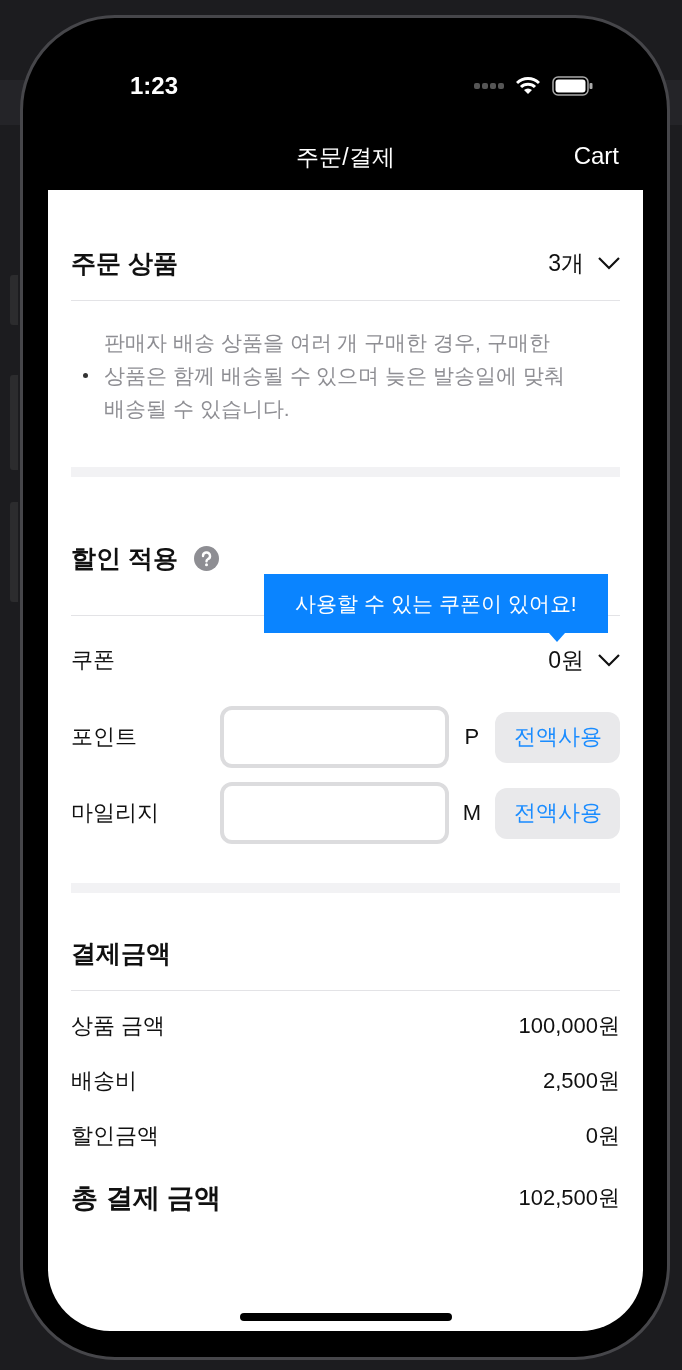 Image resolution: width=682 pixels, height=1370 pixels. Describe the element at coordinates (121, 953) in the screenshot. I see `section-title: 결제금액` at that location.